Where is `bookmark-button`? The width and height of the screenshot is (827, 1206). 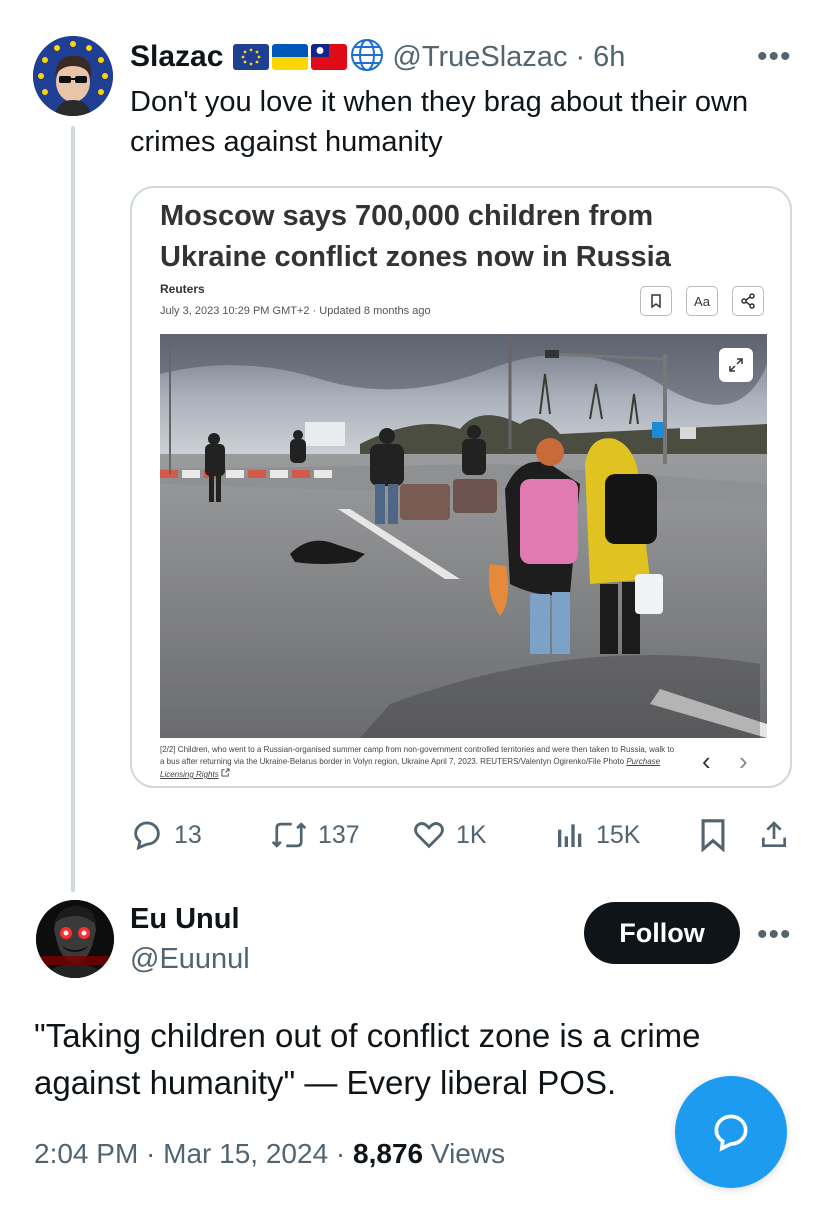 bookmark-button is located at coordinates (713, 835).